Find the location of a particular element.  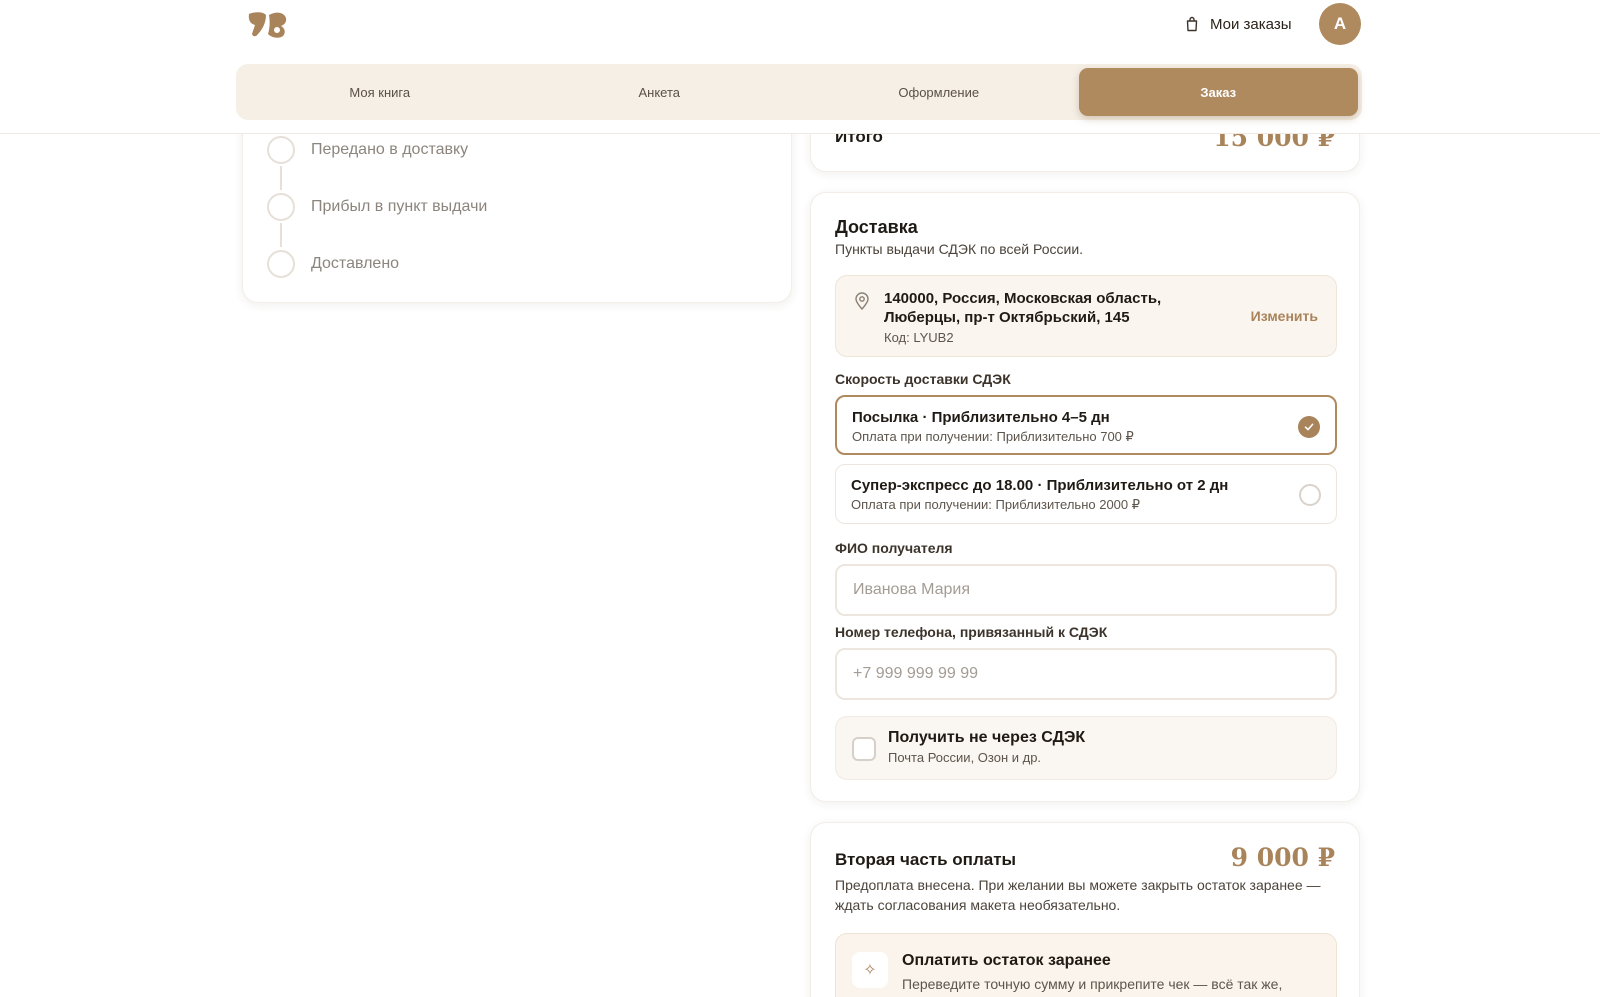

map-pin-icon is located at coordinates (862, 301).